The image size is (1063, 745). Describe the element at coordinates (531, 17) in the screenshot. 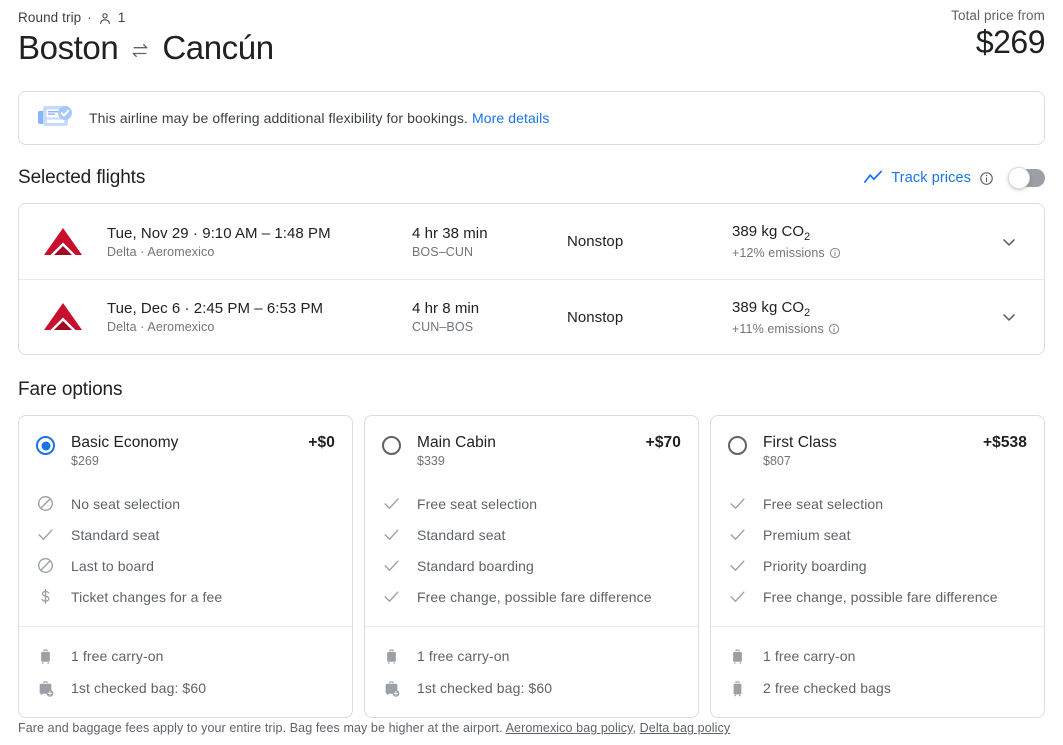

I see `trip-meta: Round trip · 1` at that location.